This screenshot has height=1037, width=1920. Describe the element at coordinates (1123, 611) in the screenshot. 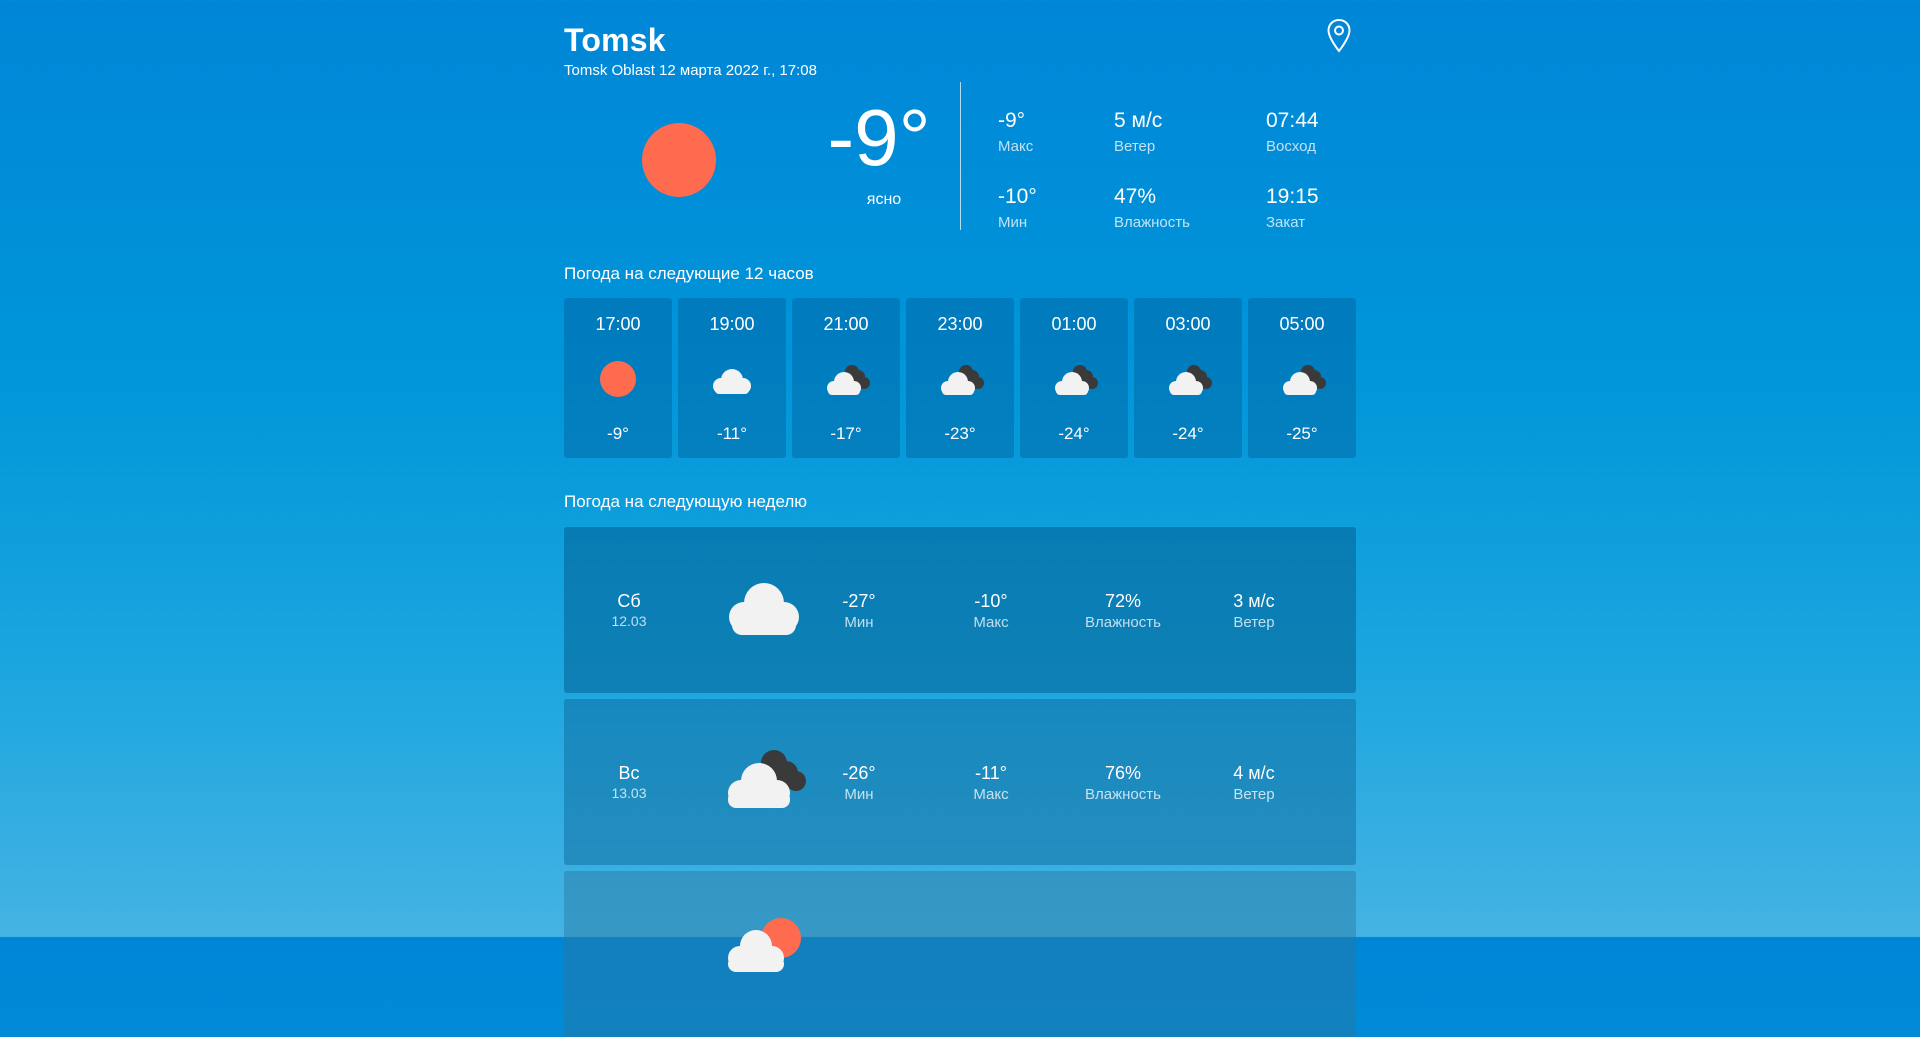

I see `day-humidity: 72% Влажность` at that location.